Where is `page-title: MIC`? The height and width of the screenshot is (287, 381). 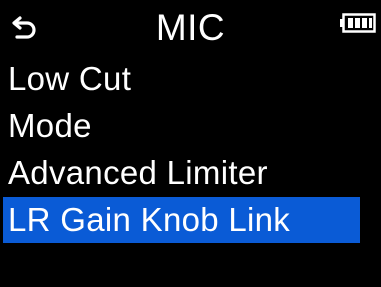 page-title: MIC is located at coordinates (190, 27).